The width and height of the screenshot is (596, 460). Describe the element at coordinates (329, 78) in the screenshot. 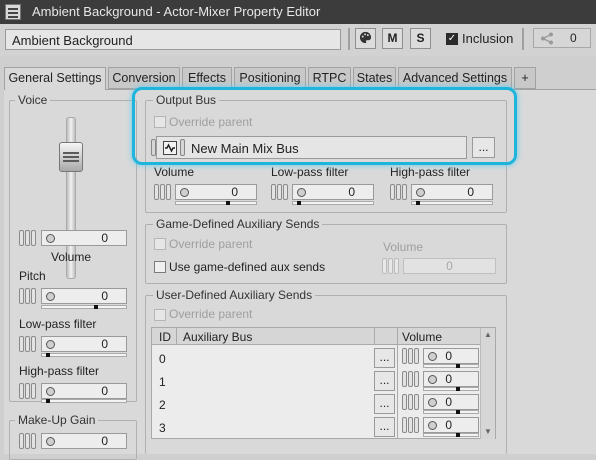

I see `tab-rtpc: RTPC` at that location.